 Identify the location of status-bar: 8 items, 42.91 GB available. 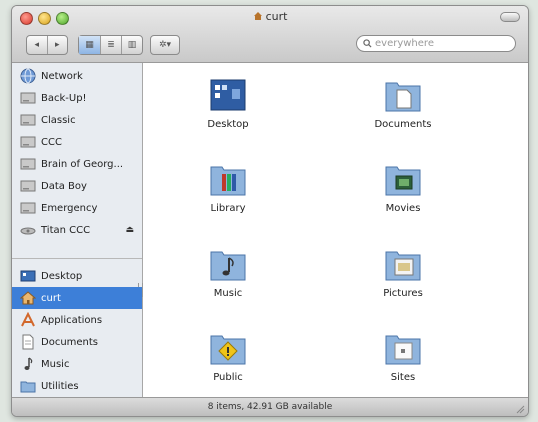
(270, 406).